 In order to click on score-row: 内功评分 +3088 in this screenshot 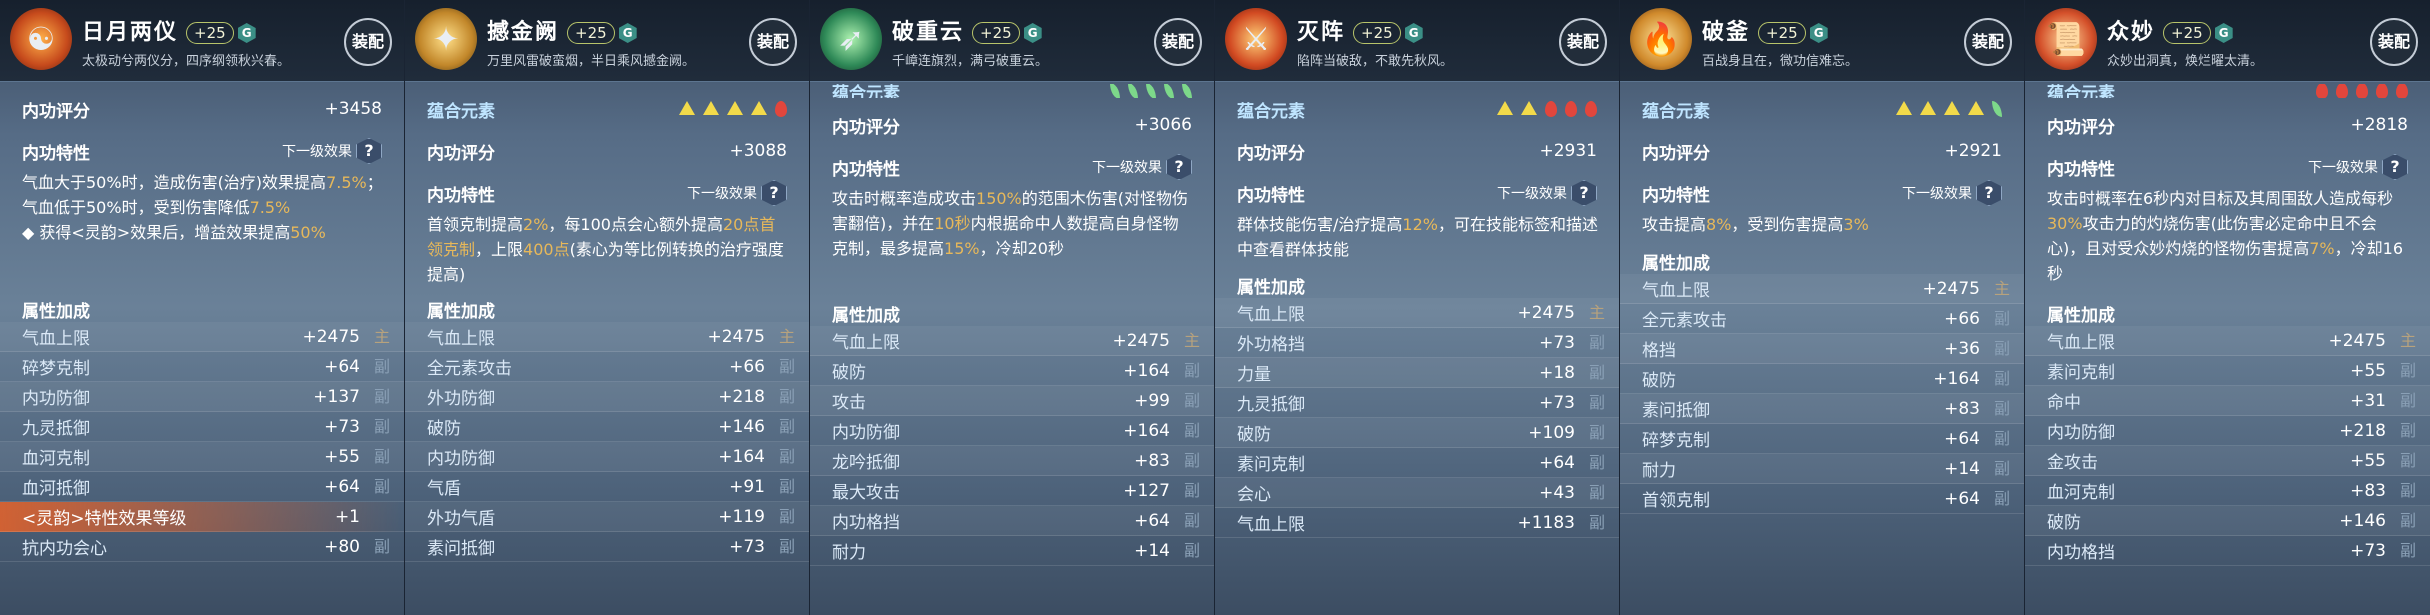, I will do `click(607, 152)`.